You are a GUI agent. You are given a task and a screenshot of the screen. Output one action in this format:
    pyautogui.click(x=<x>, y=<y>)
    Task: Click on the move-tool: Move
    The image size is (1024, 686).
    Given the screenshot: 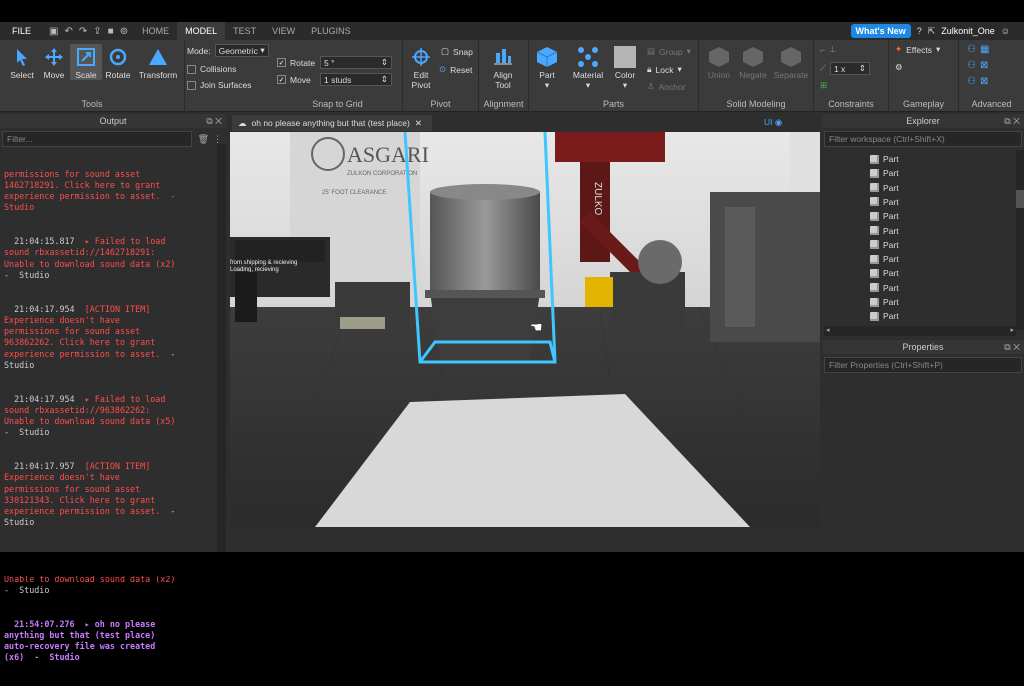 What is the action you would take?
    pyautogui.click(x=54, y=62)
    